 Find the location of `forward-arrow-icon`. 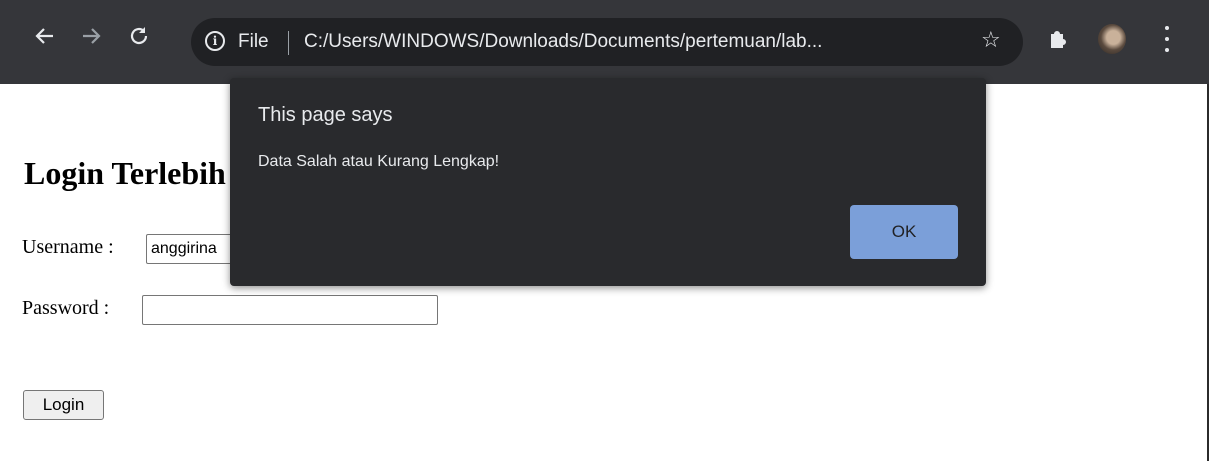

forward-arrow-icon is located at coordinates (92, 36).